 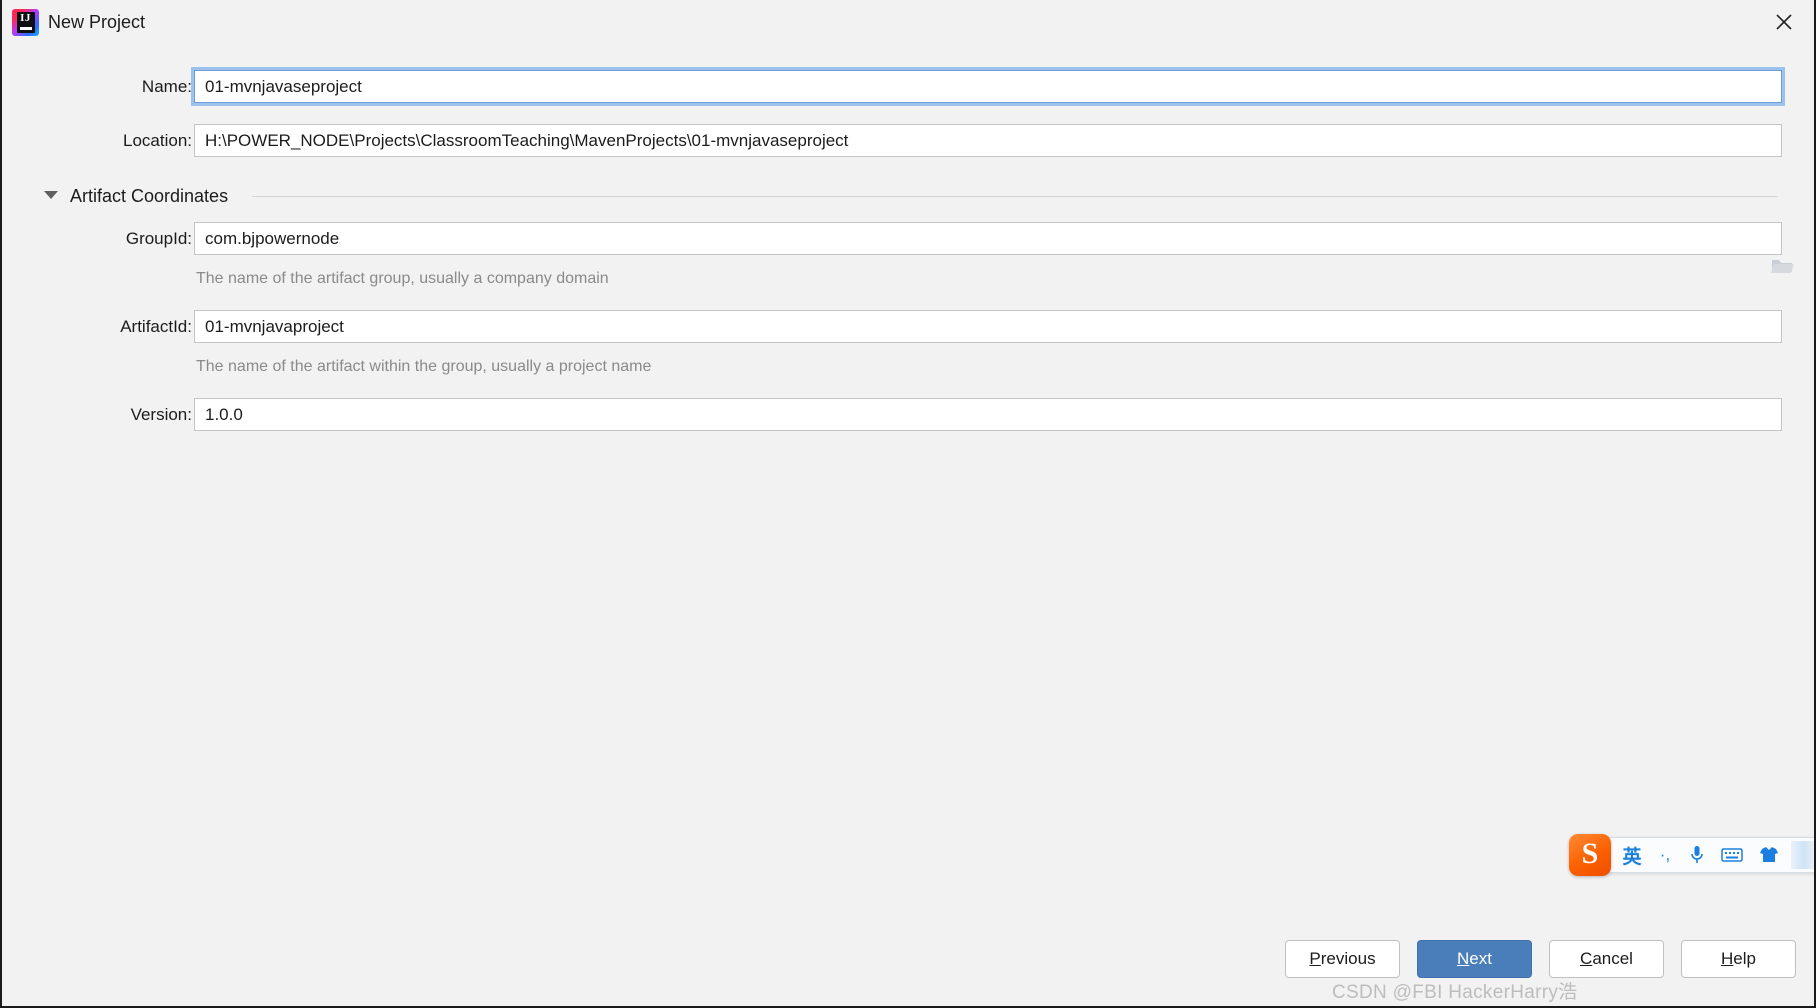 I want to click on folder-icon, so click(x=1782, y=265).